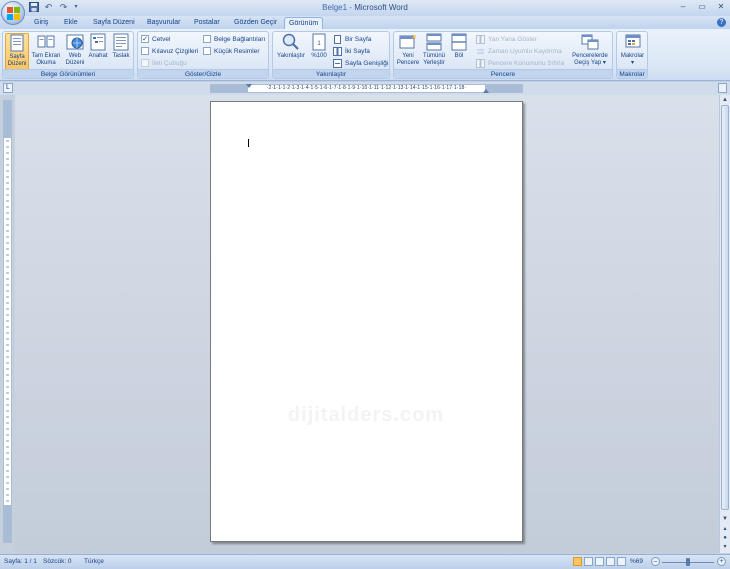  Describe the element at coordinates (725, 307) in the screenshot. I see `scrollbar-thumb` at that location.